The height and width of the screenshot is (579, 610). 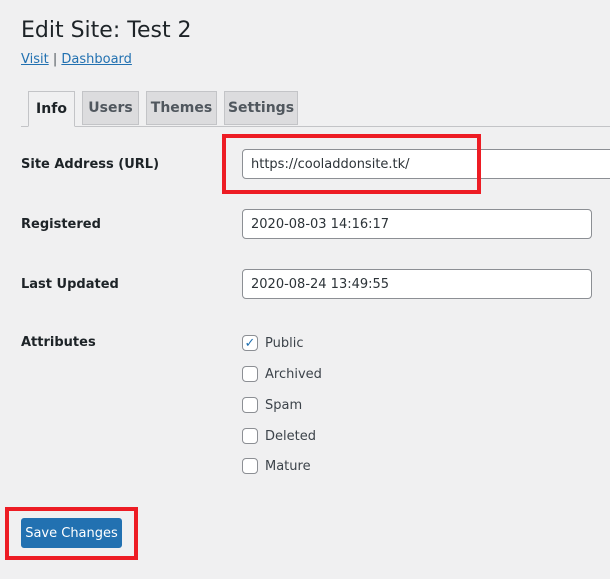 I want to click on site-links: Visit | Dashboard, so click(x=76, y=59).